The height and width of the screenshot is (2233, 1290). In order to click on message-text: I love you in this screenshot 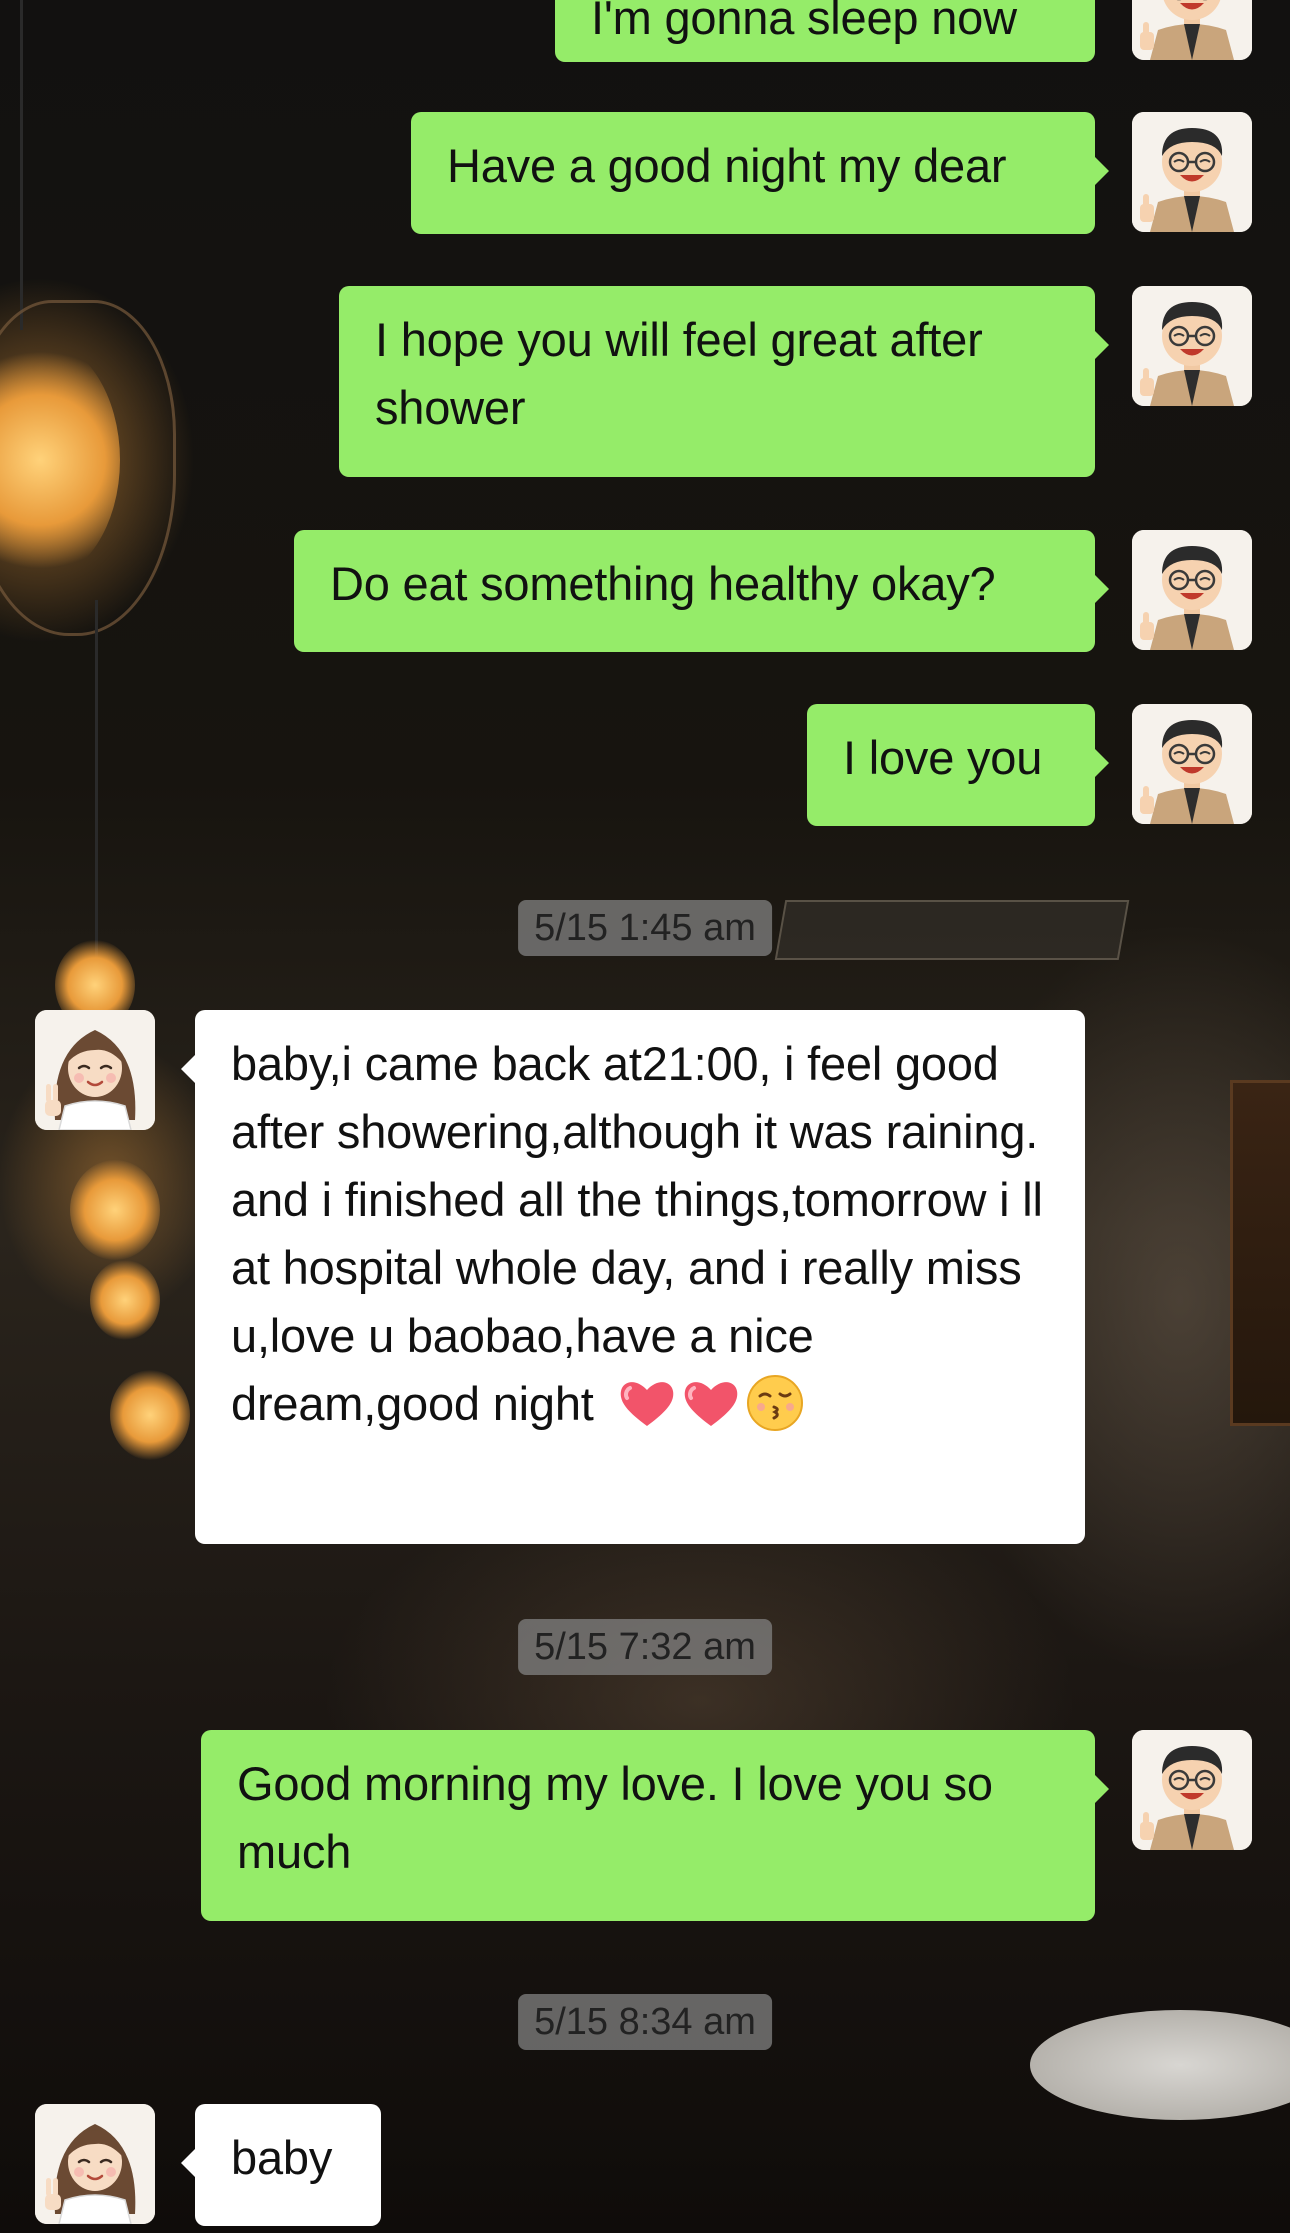, I will do `click(943, 757)`.